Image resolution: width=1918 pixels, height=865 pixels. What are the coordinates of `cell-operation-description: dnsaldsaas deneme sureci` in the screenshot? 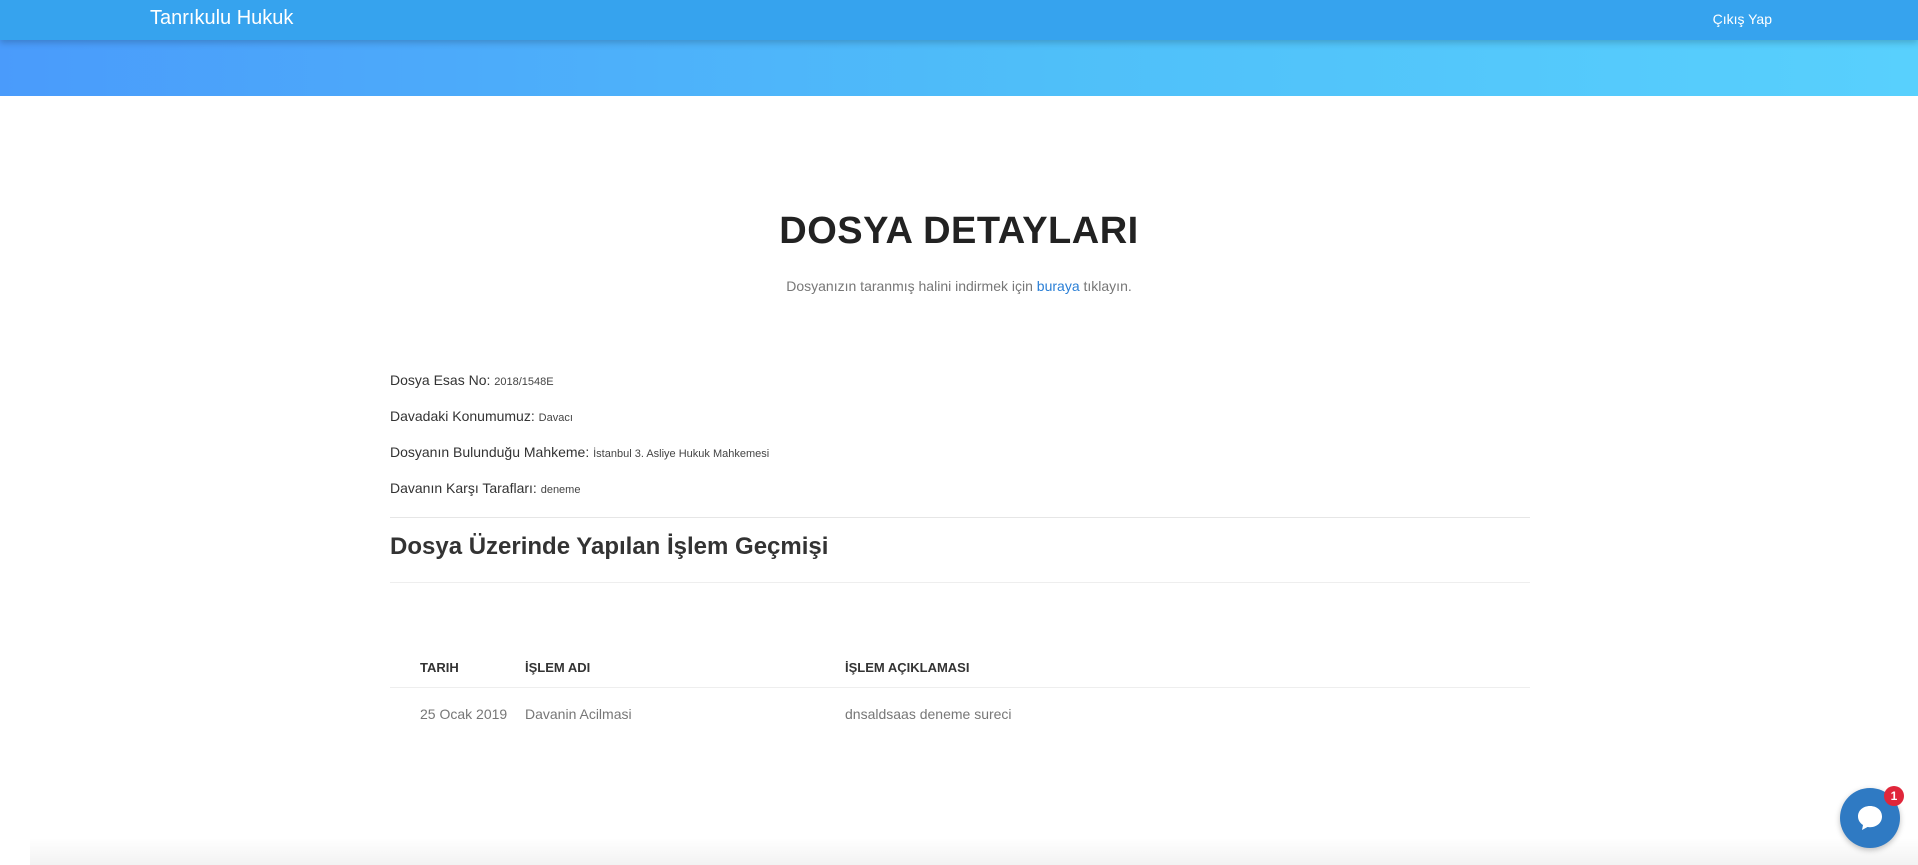 It's located at (928, 714).